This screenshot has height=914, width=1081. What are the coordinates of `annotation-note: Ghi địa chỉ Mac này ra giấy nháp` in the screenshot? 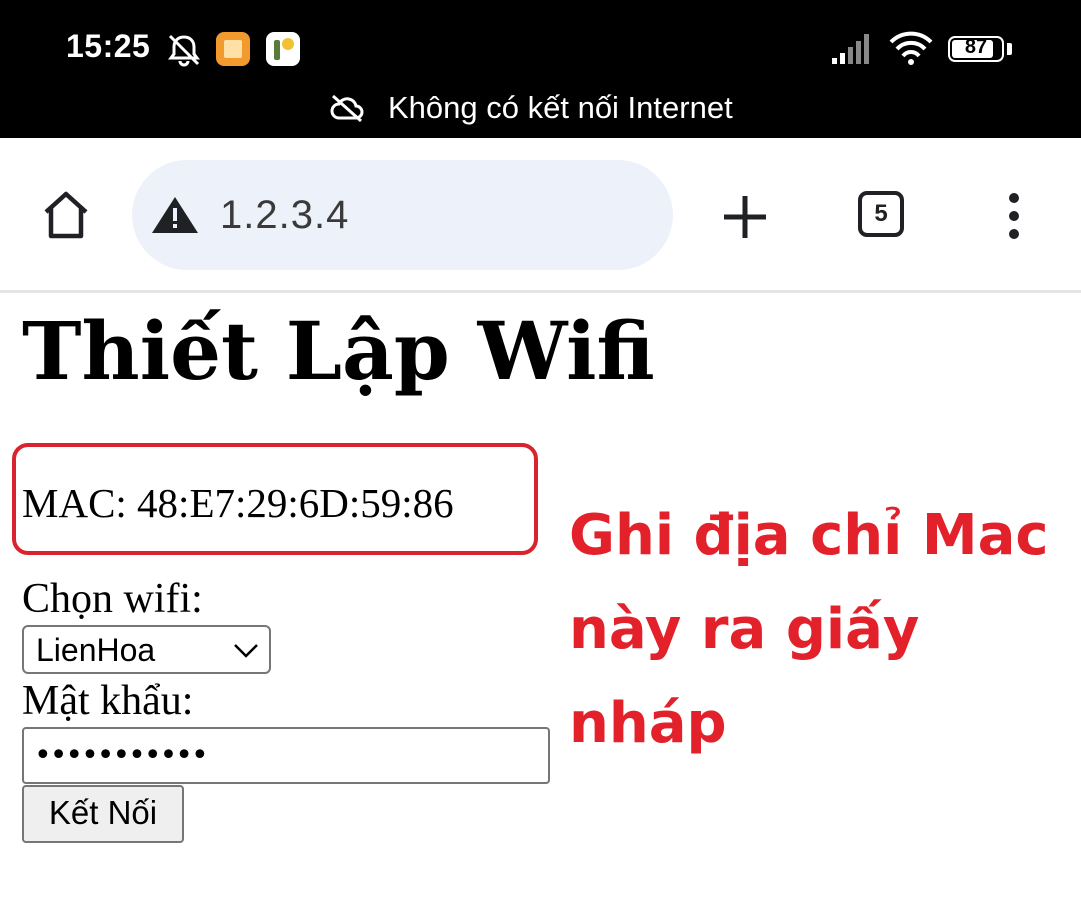 It's located at (809, 629).